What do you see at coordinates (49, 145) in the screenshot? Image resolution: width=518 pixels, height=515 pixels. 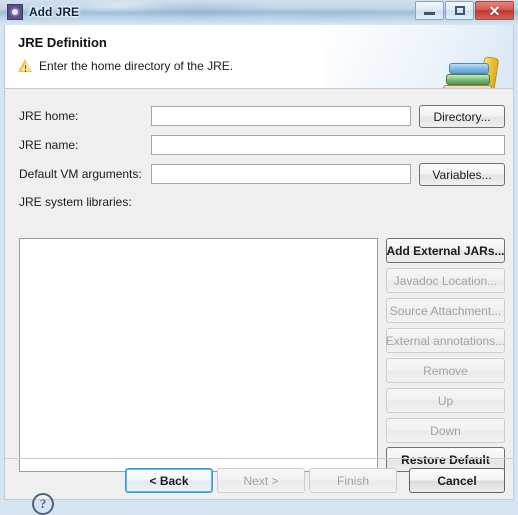 I see `jre-name-label: JRE name:` at bounding box center [49, 145].